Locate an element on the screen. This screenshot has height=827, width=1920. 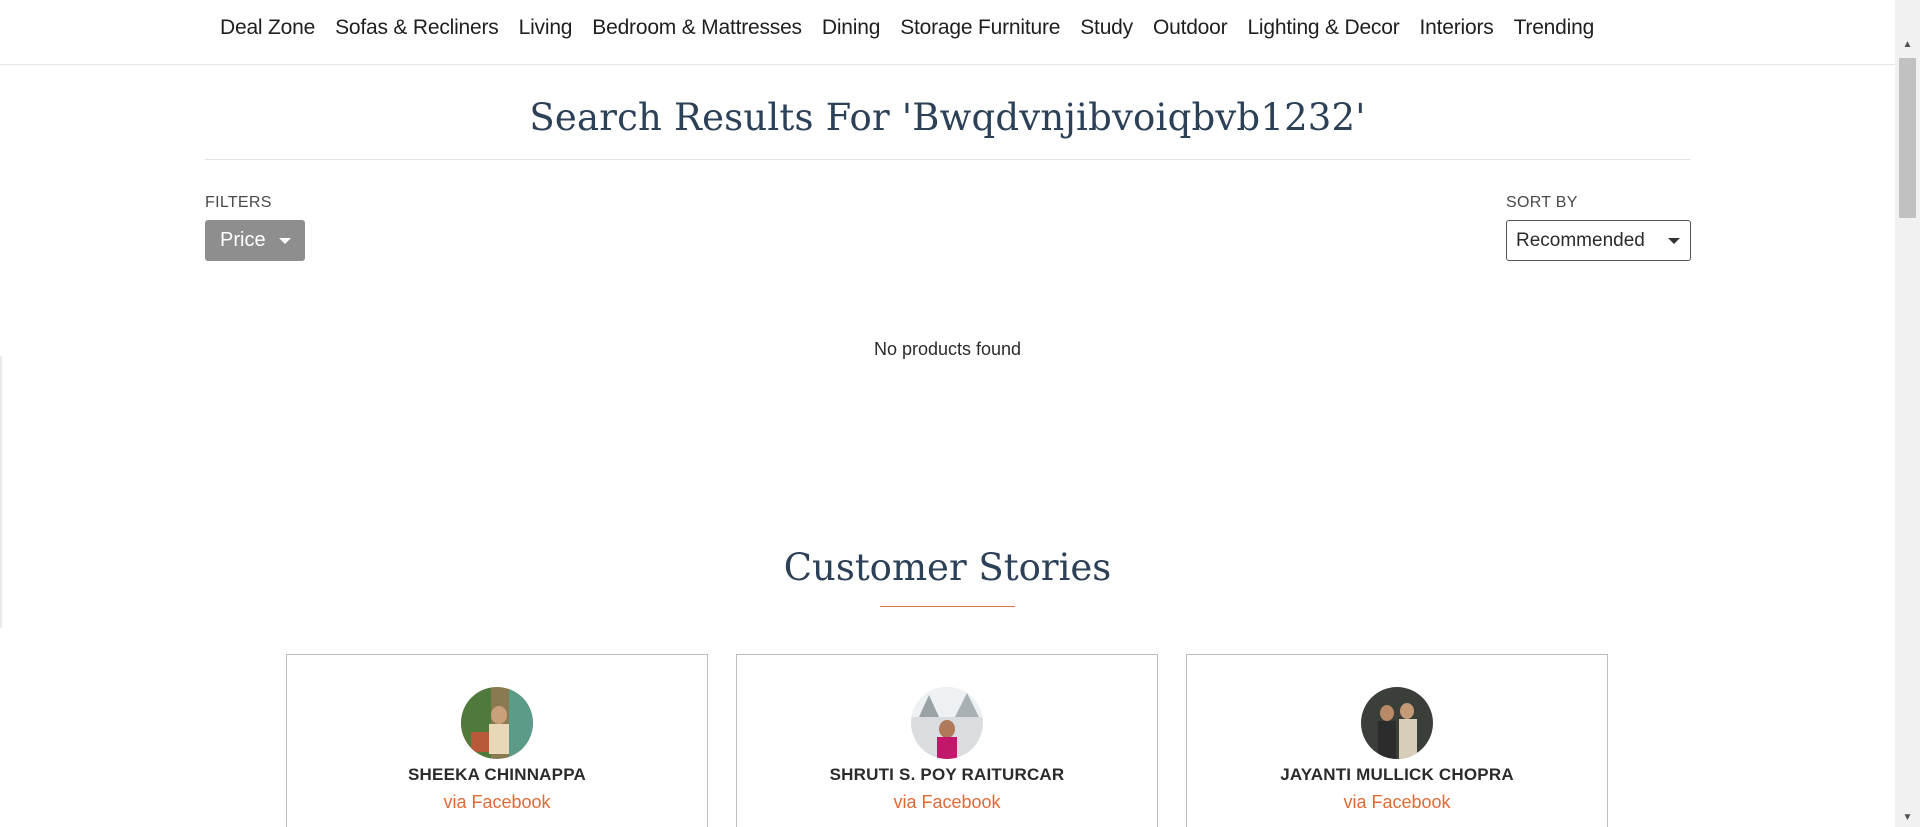
nav-item-storage-furniture: Storage Furniture is located at coordinates (980, 28).